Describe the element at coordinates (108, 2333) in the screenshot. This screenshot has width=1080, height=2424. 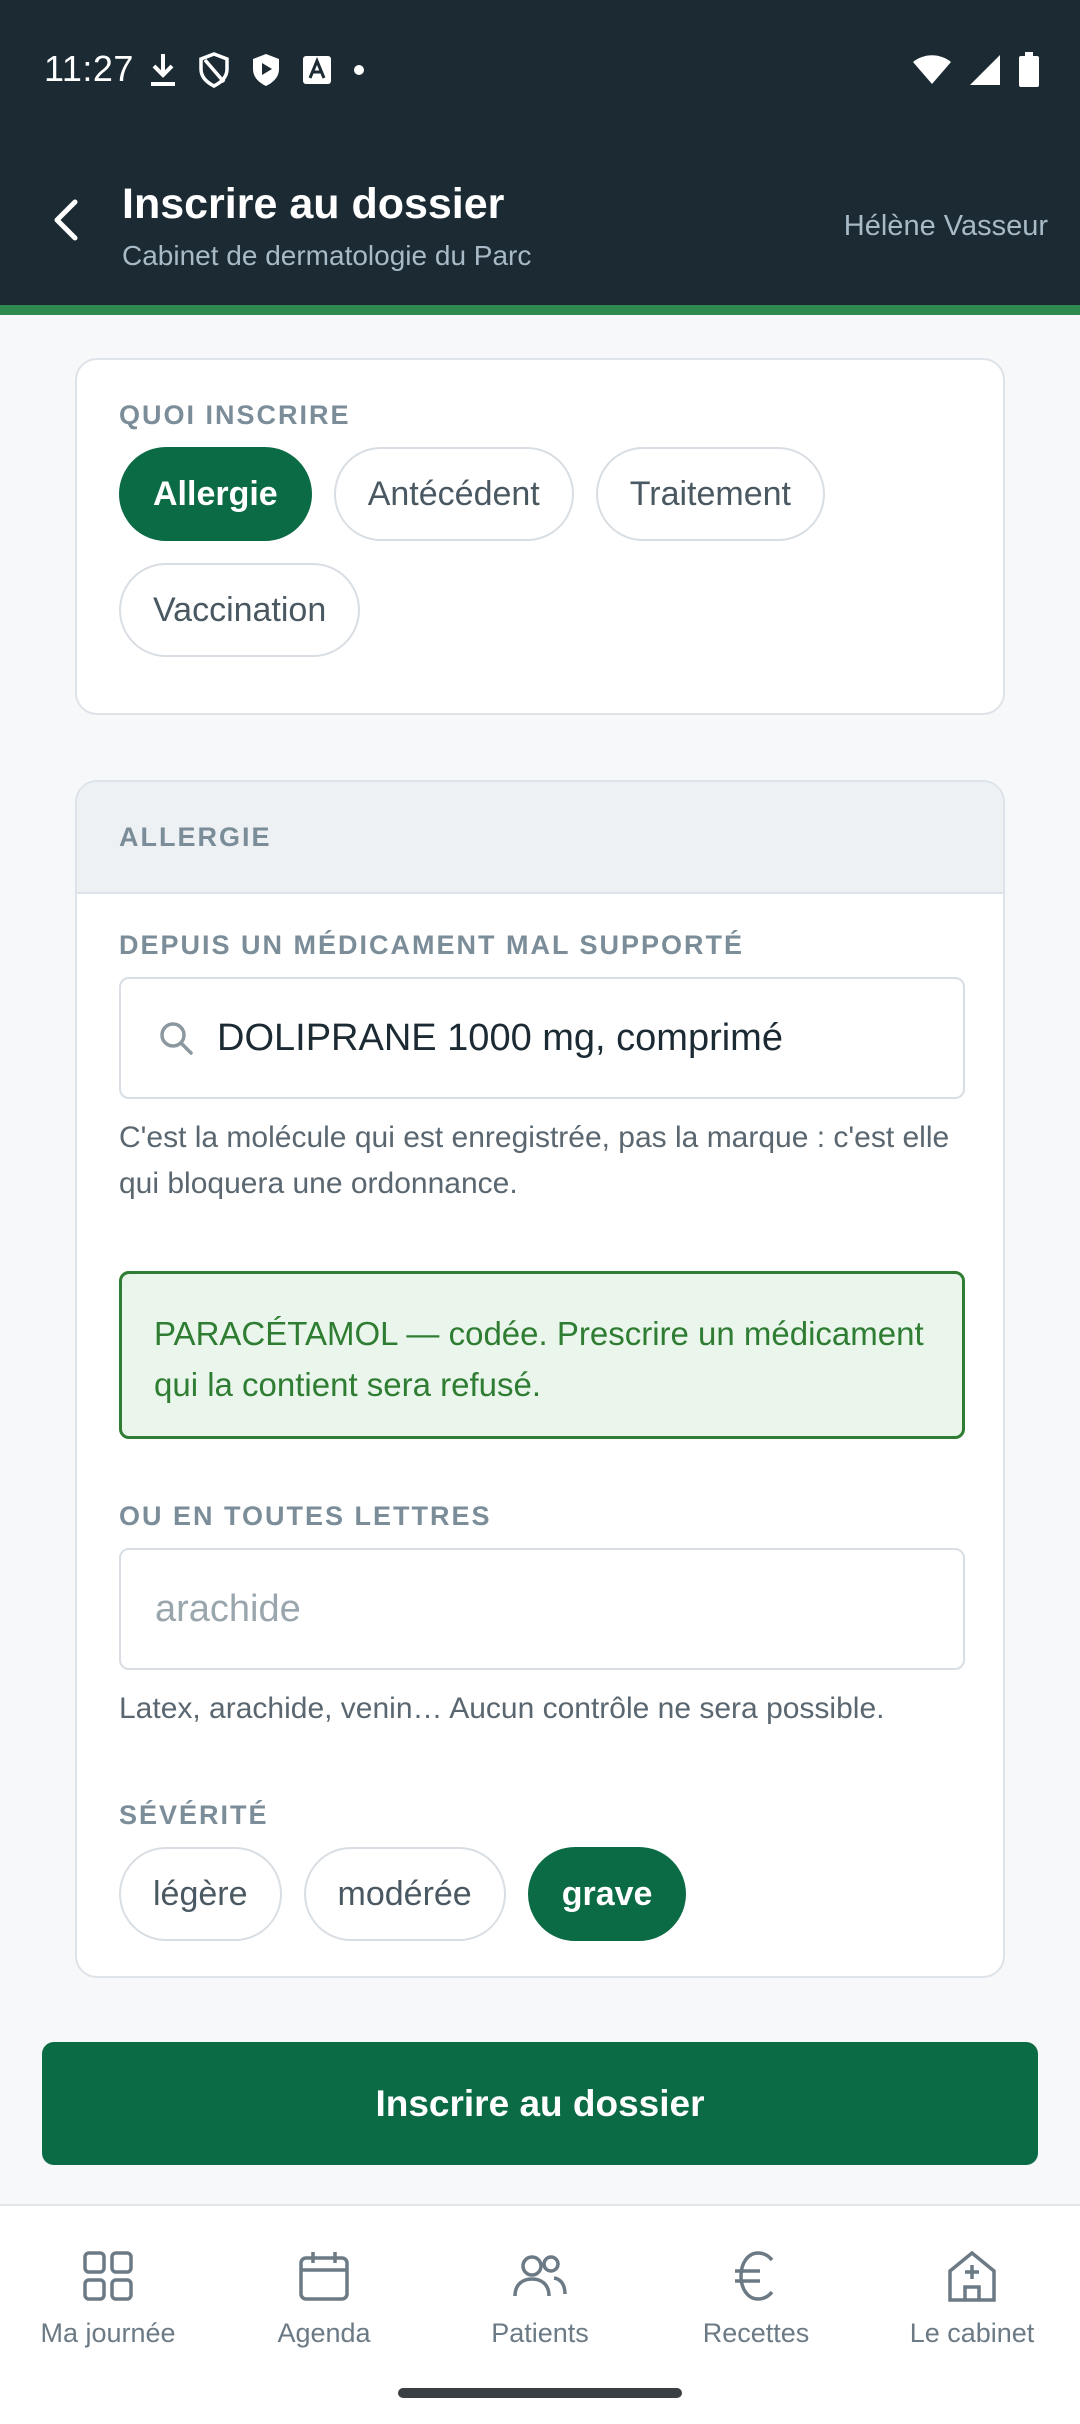
I see `nav-label: Ma journée` at that location.